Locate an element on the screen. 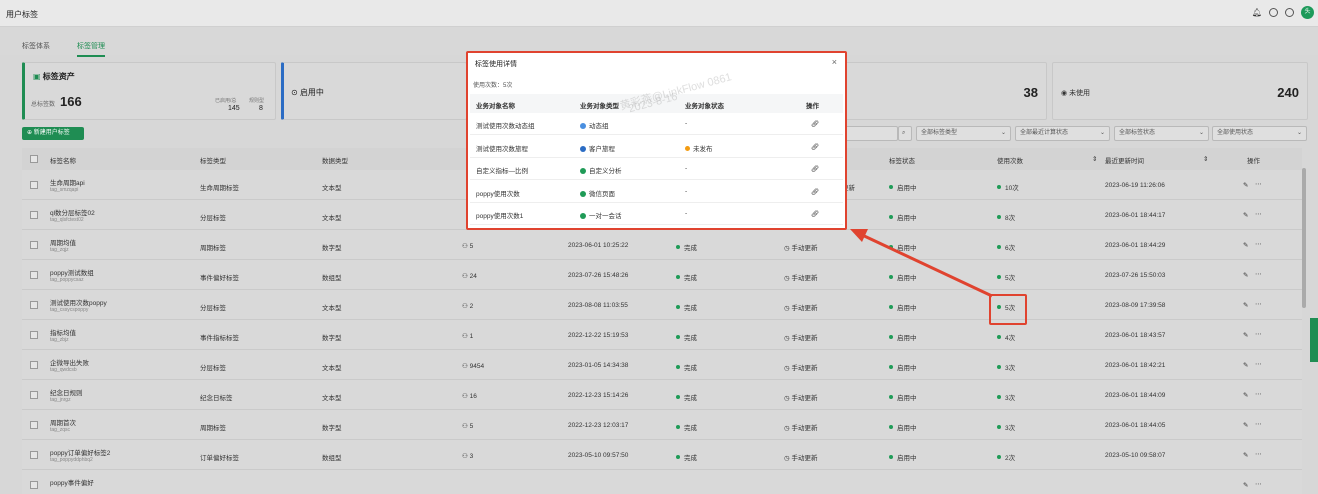 The width and height of the screenshot is (1318, 494). object-type: 一对一会话 is located at coordinates (601, 215).